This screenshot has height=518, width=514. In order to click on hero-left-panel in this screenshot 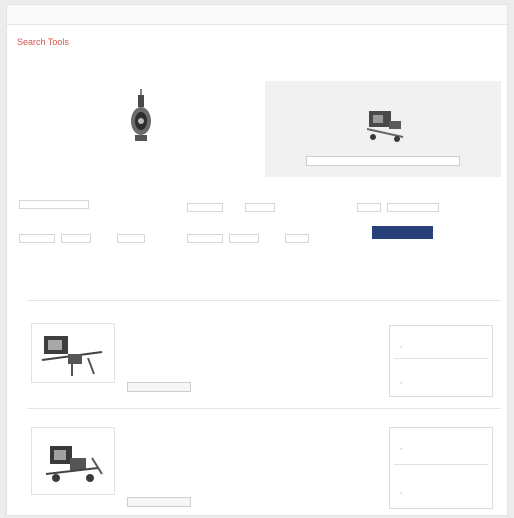, I will do `click(141, 129)`.